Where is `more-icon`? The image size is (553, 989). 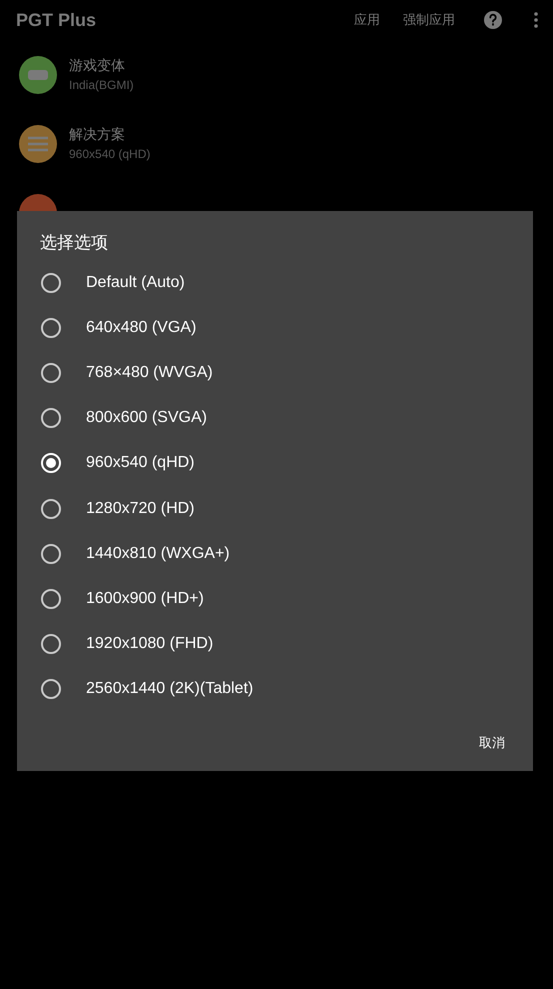 more-icon is located at coordinates (536, 20).